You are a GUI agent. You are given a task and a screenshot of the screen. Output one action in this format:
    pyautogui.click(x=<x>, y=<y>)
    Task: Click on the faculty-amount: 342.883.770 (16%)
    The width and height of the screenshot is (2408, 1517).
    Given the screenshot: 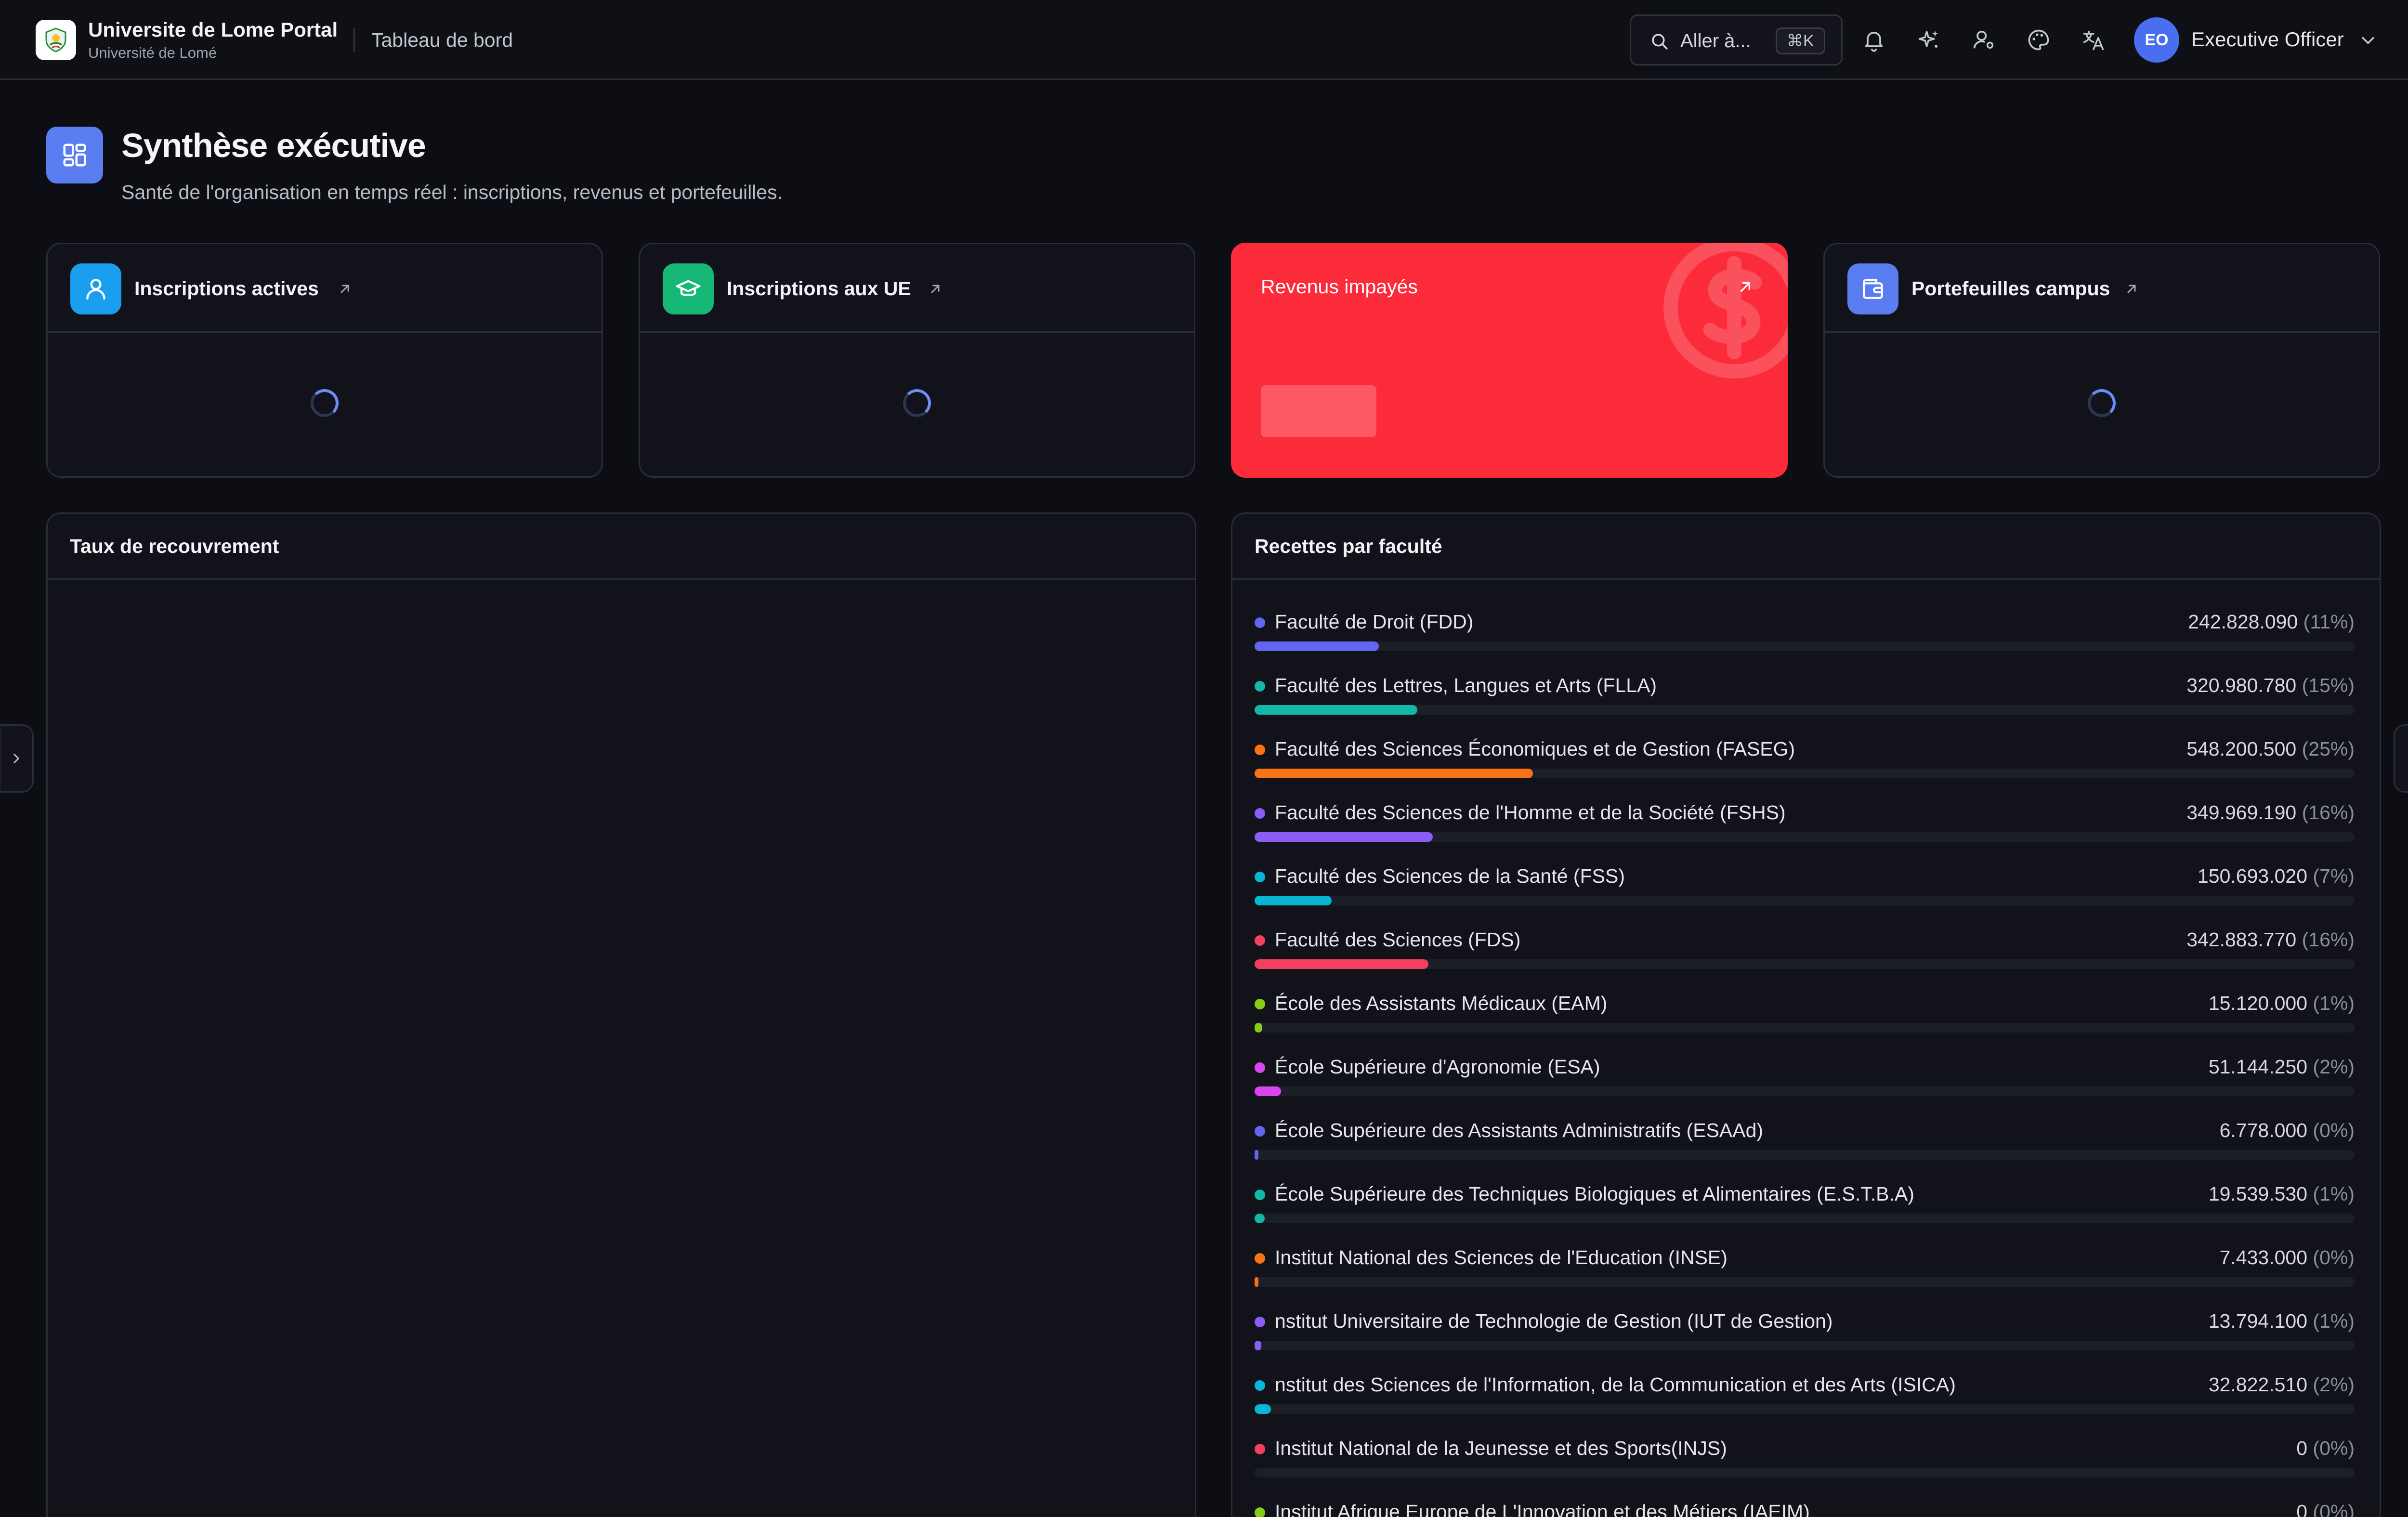 What is the action you would take?
    pyautogui.click(x=2270, y=940)
    